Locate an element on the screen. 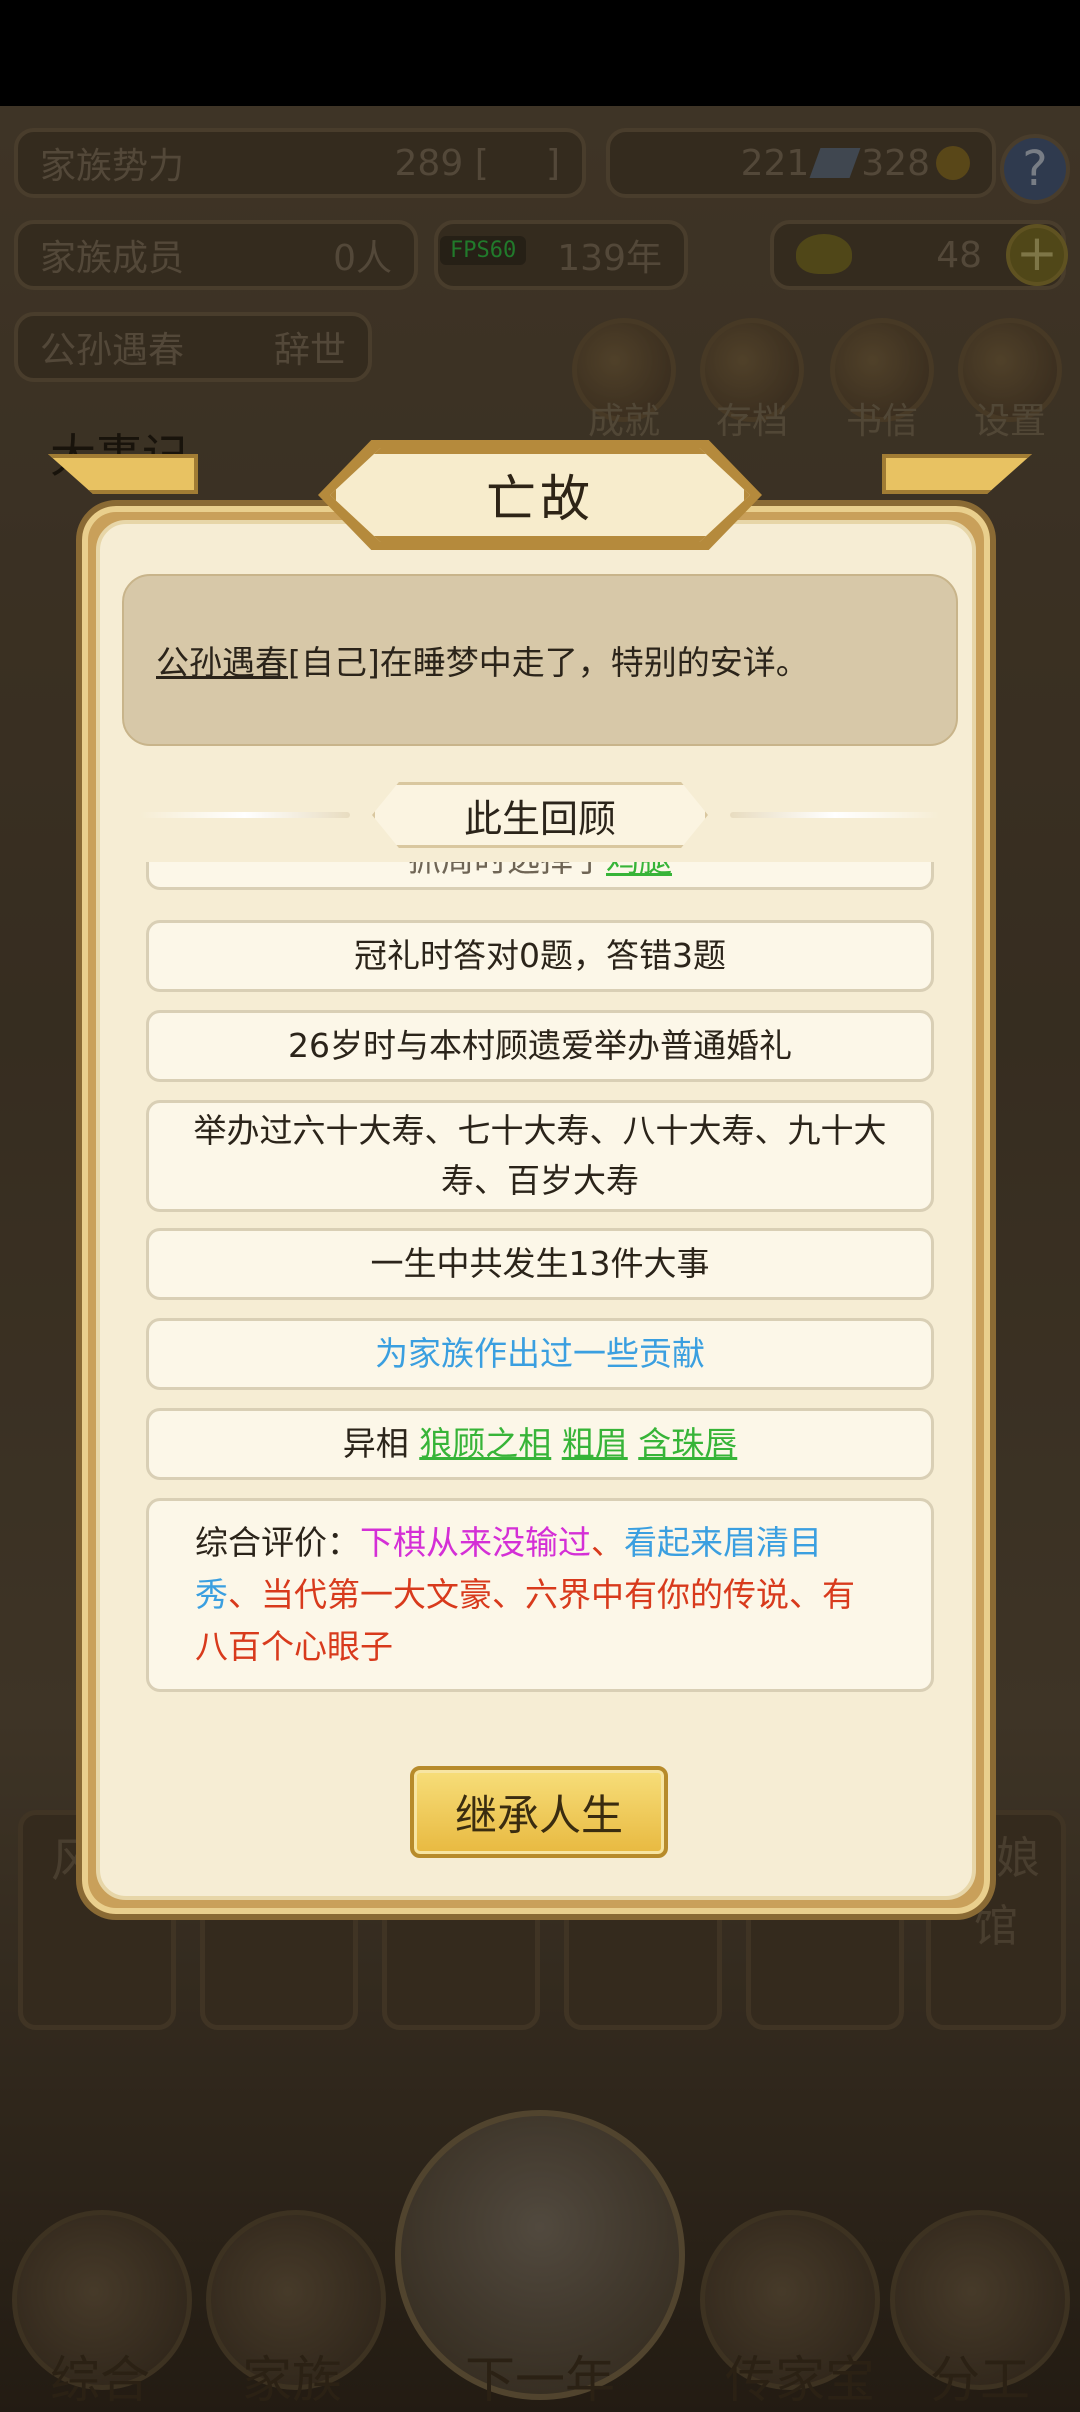 The image size is (1080, 2412). evaluation-label: 综合评价： is located at coordinates (277, 1542).